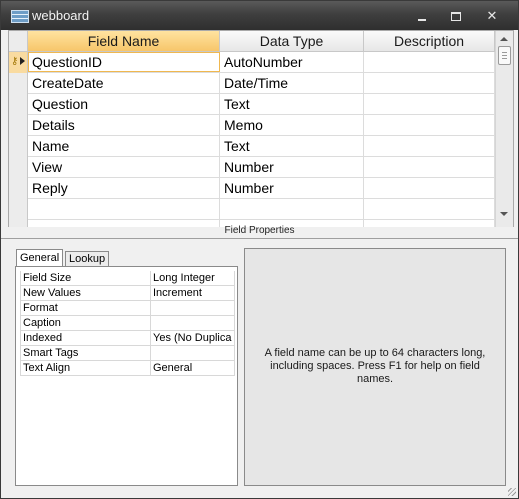  I want to click on field-row: Reply Number, so click(252, 188).